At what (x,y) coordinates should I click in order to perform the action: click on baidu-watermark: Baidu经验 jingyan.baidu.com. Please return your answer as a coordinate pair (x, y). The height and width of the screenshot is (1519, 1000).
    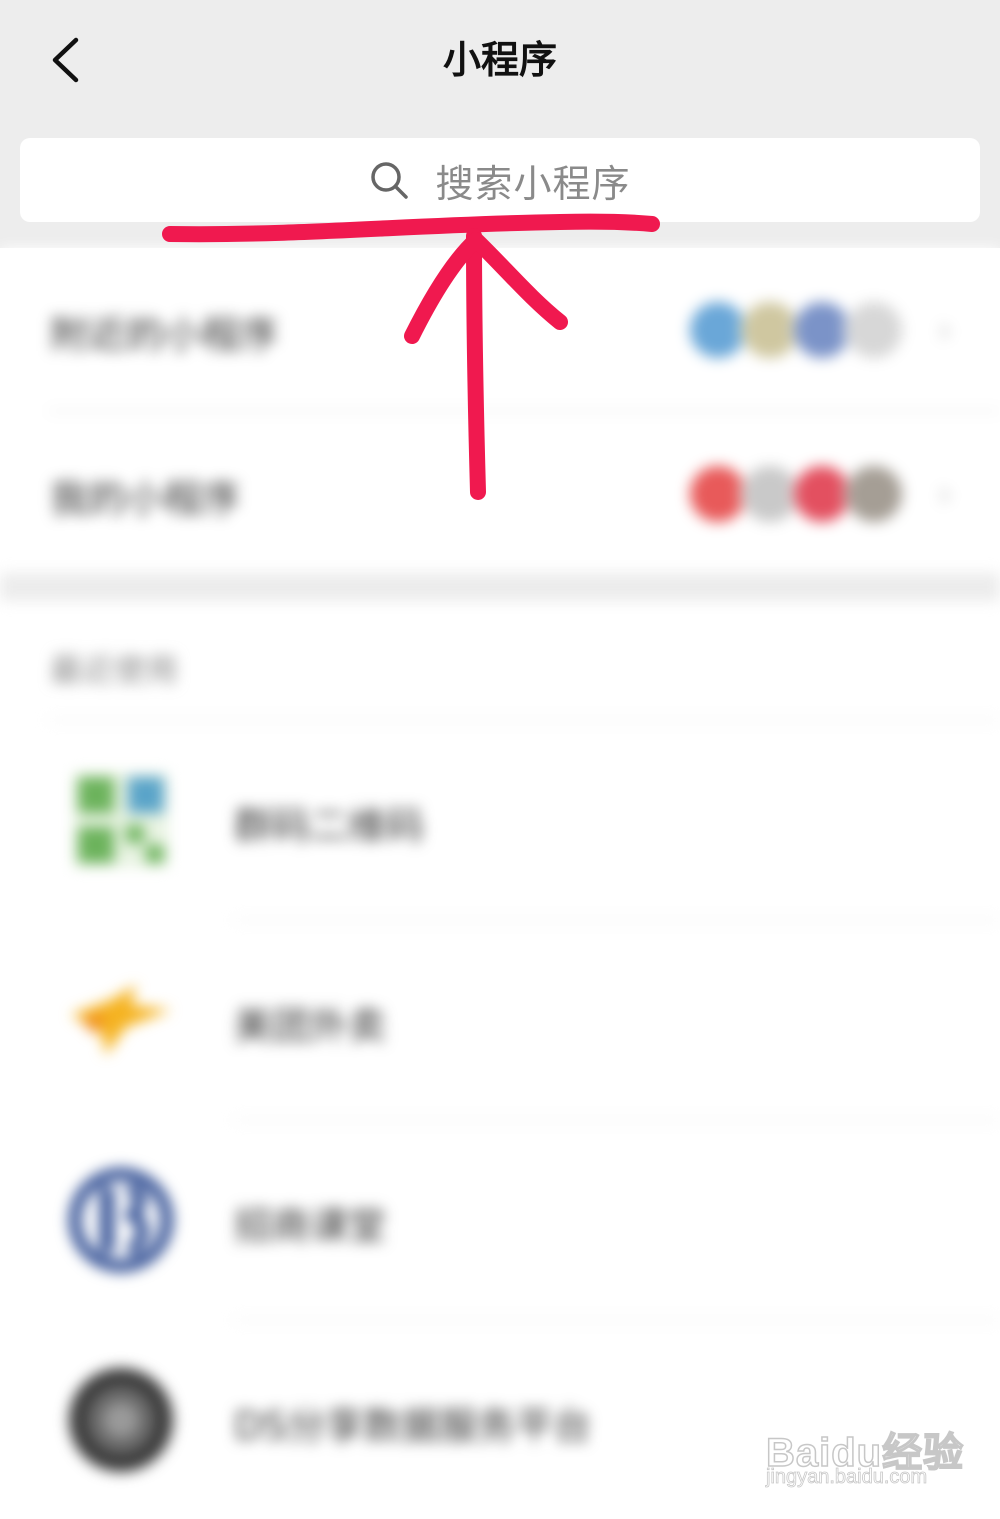
    Looking at the image, I should click on (865, 1455).